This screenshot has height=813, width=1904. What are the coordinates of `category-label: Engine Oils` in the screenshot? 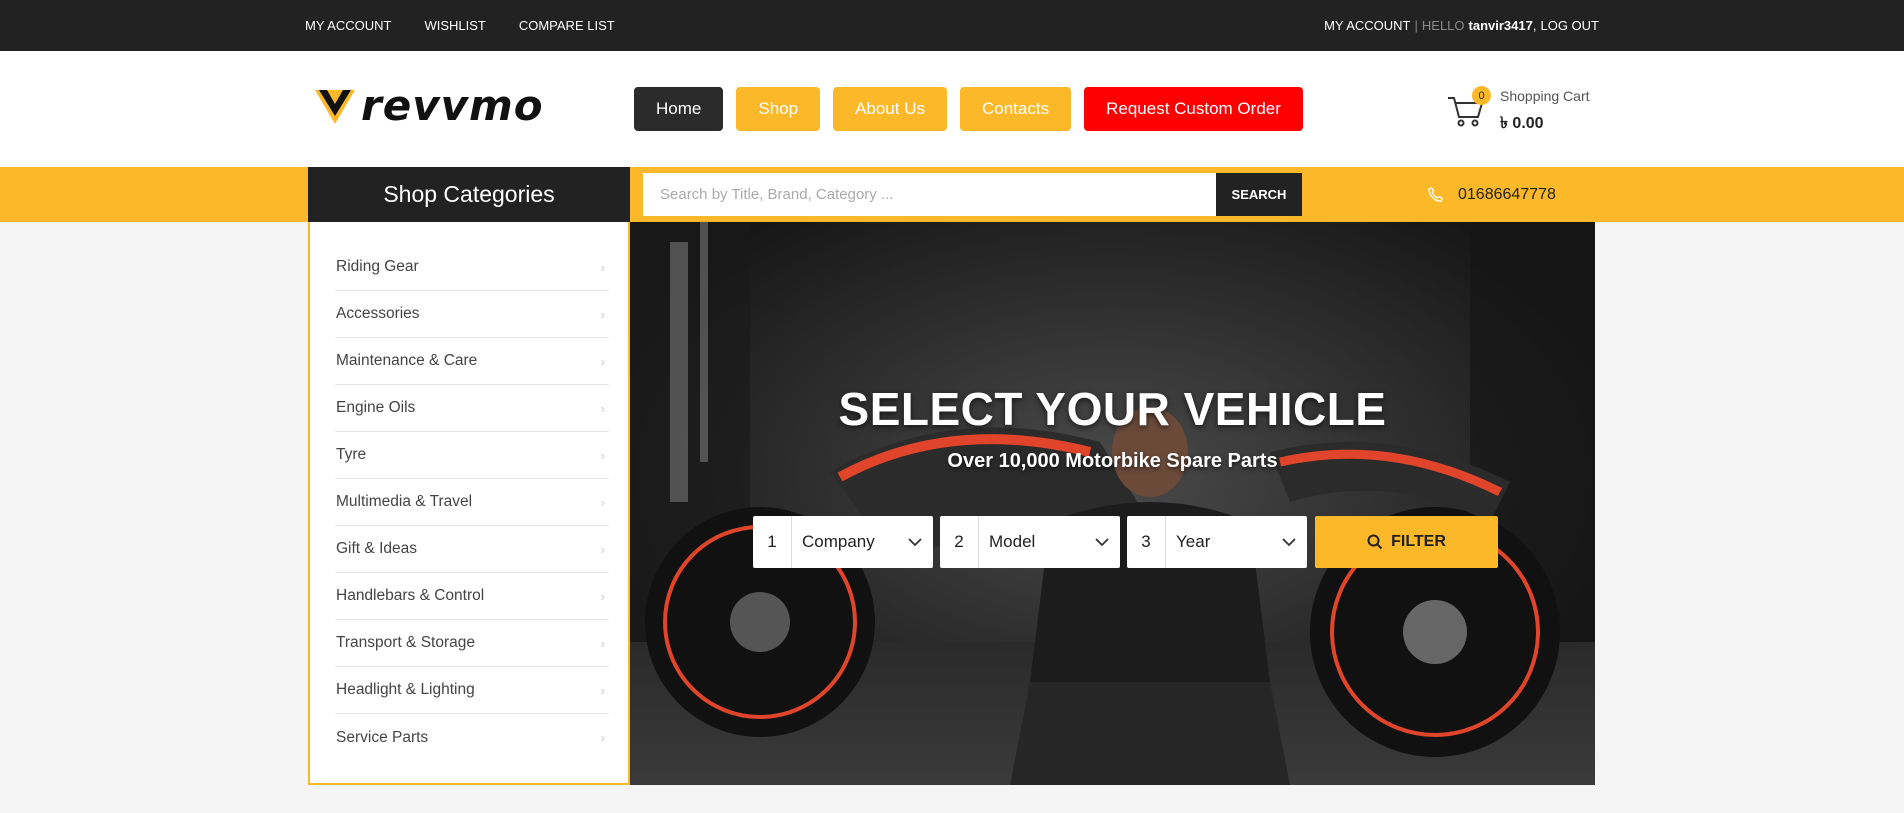 It's located at (376, 407).